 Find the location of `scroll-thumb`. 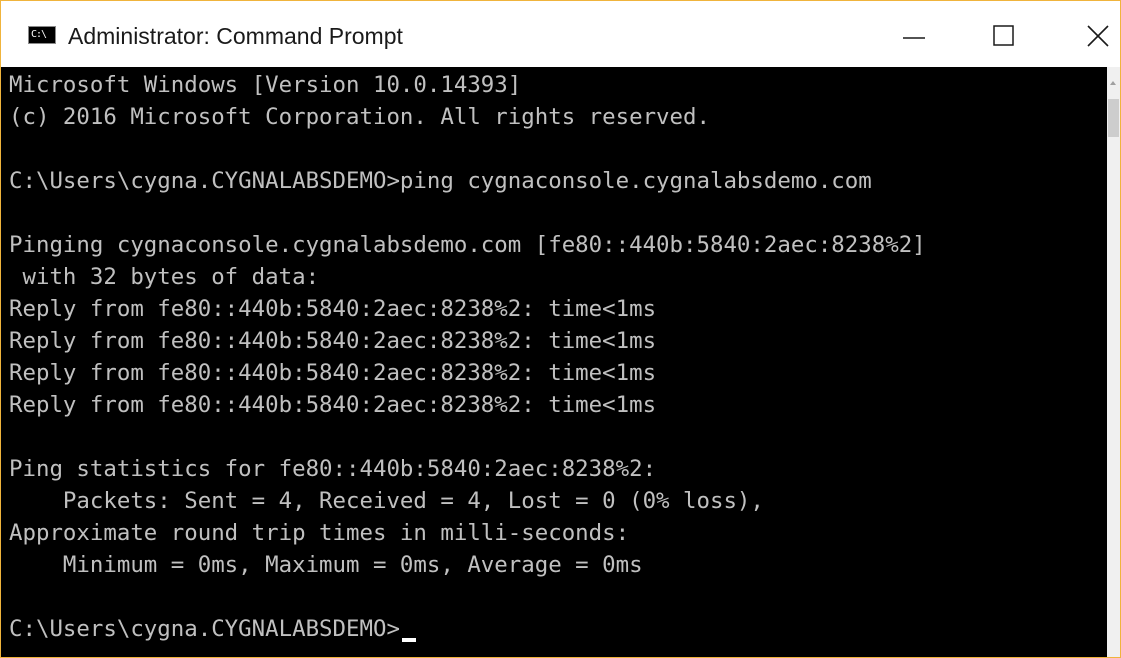

scroll-thumb is located at coordinates (1113, 118).